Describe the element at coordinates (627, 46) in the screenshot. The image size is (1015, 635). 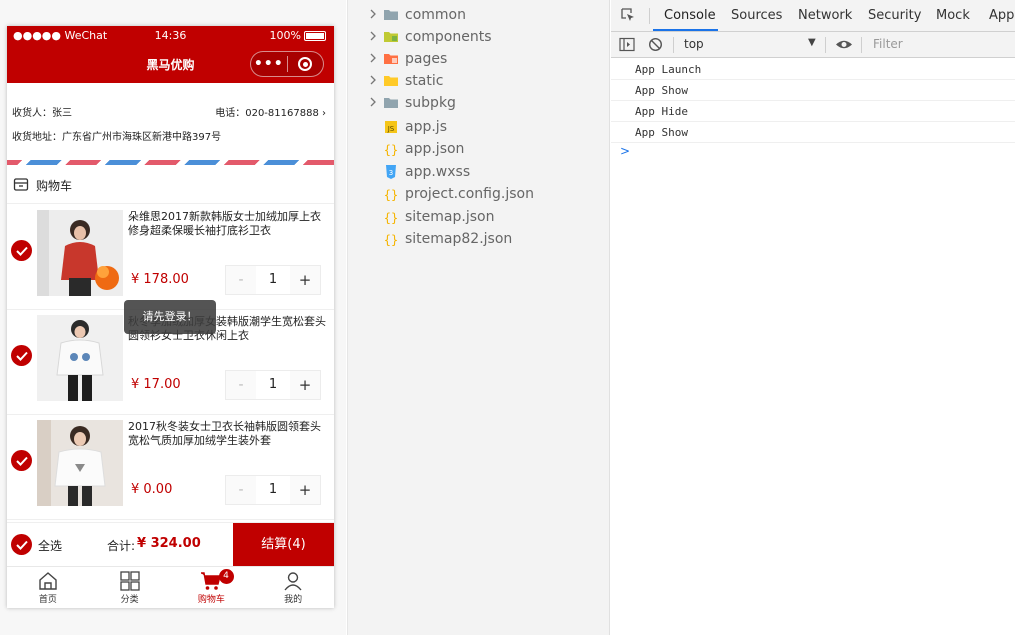
I see `sidebar-toggle-icon` at that location.